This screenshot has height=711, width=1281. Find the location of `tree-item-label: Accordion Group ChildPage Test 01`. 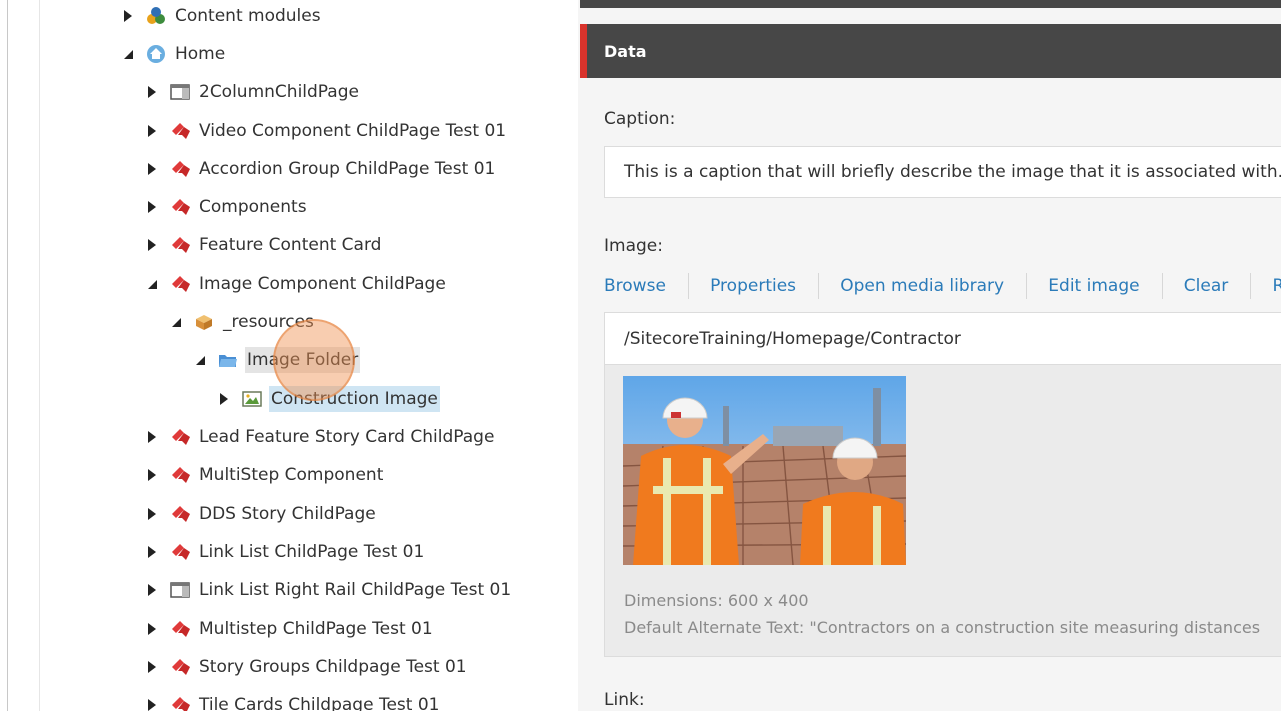

tree-item-label: Accordion Group ChildPage Test 01 is located at coordinates (347, 169).